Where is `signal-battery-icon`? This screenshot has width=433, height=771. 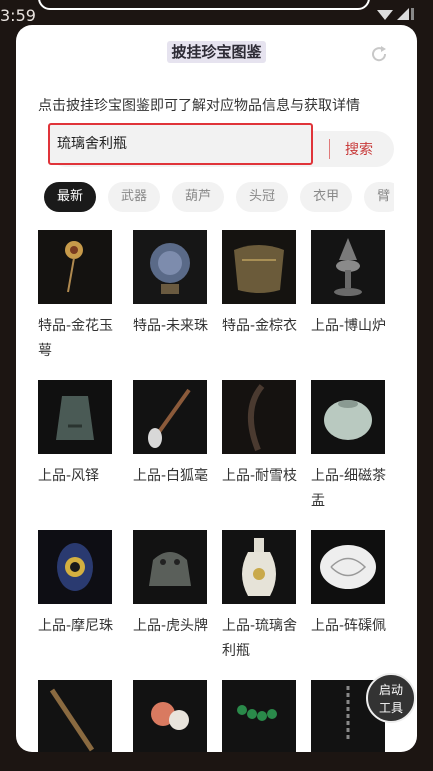
signal-battery-icon is located at coordinates (395, 14).